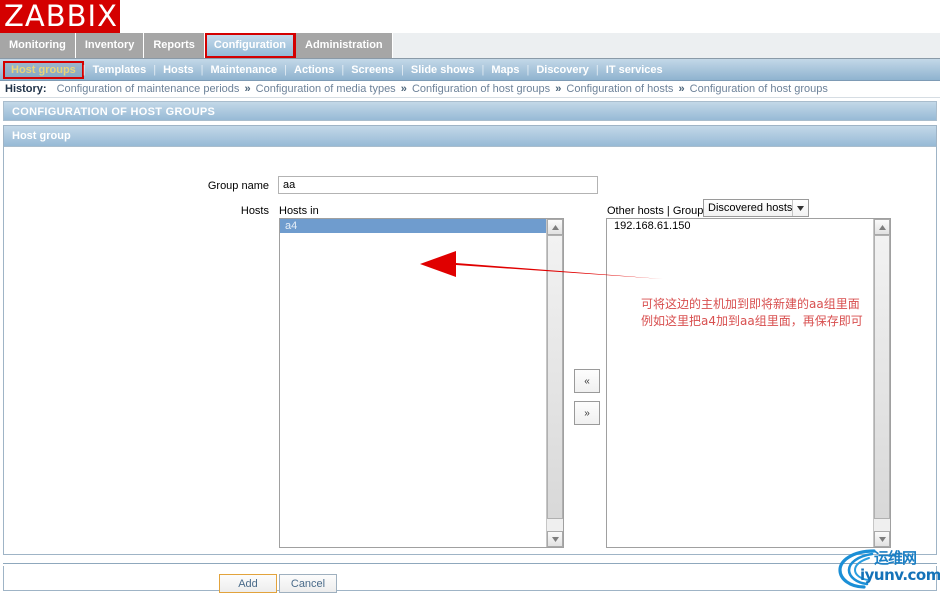  I want to click on zabbix-logo: ZABBIX, so click(60, 16).